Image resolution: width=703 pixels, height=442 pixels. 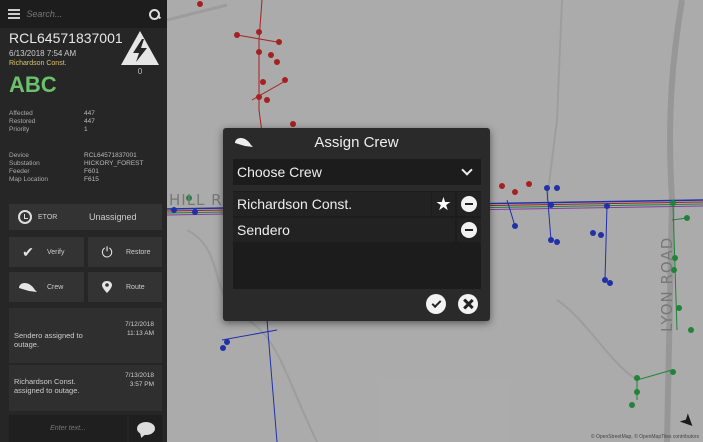 I want to click on stat-label: Affected, so click(x=21, y=113).